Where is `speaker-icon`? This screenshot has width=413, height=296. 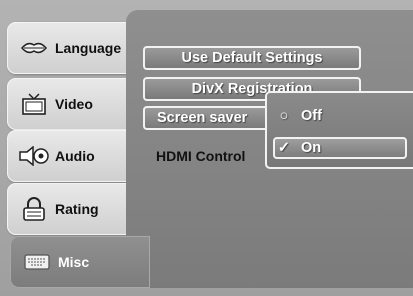 speaker-icon is located at coordinates (34, 156).